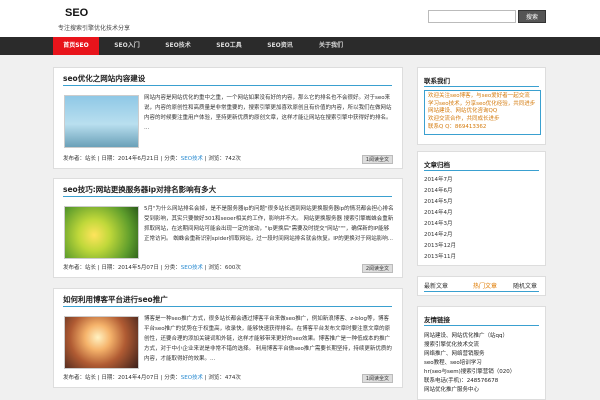  I want to click on friend-link: 网络推广、网络营销服务, so click(454, 353).